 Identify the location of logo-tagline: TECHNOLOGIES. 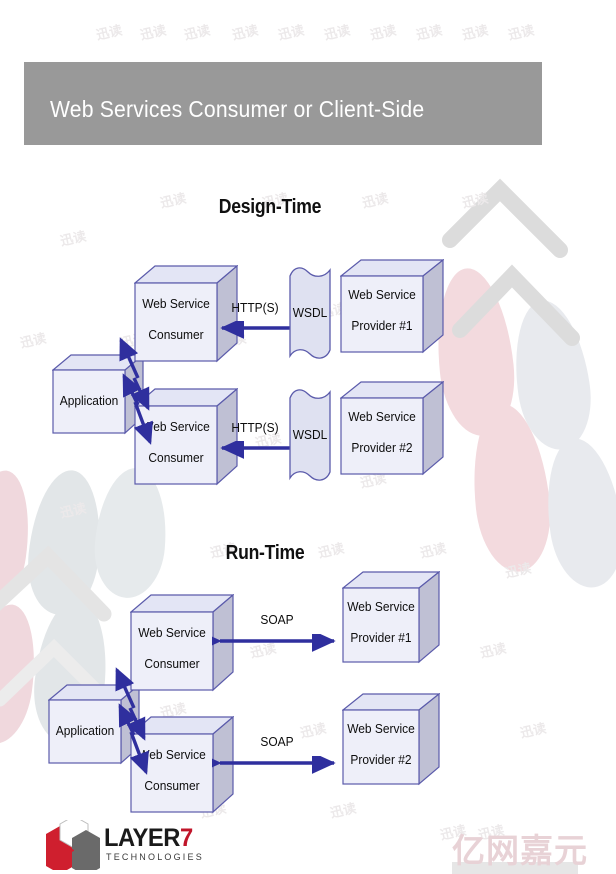
(155, 857).